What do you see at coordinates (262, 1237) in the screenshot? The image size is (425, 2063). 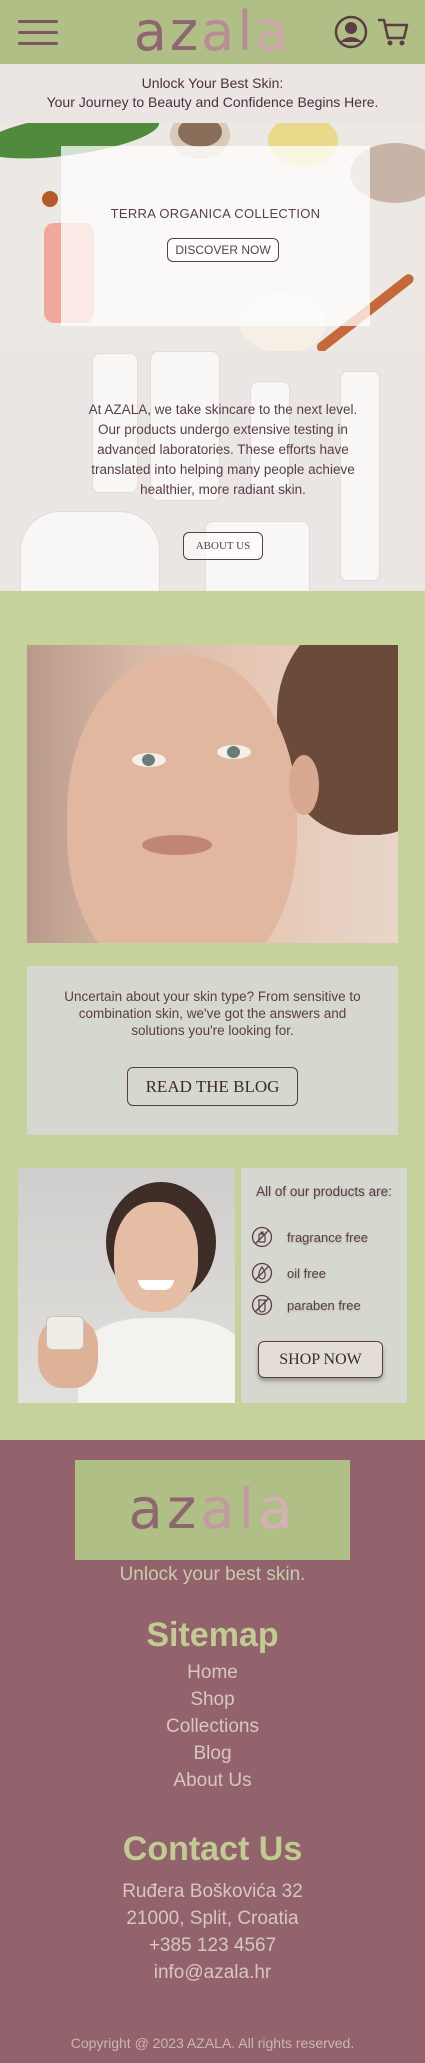 I see `fragrance-free-icon` at bounding box center [262, 1237].